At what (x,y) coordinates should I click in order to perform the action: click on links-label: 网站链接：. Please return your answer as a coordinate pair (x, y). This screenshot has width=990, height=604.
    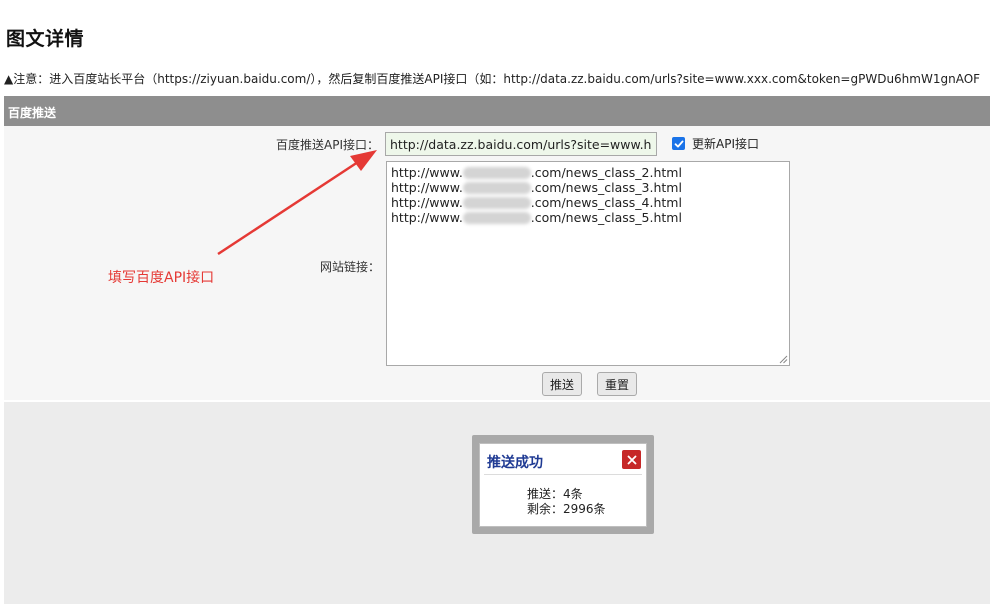
    Looking at the image, I should click on (350, 267).